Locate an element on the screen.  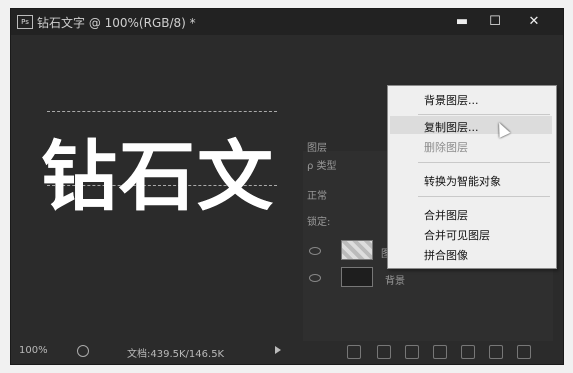
link-layers-icon is located at coordinates (354, 352).